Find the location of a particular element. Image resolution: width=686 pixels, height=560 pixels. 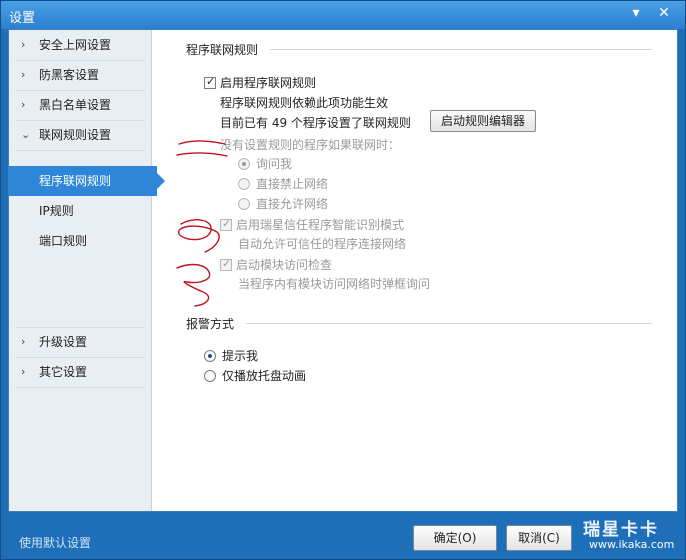

radio-row-allow: 直接允许网络 is located at coordinates (283, 203).